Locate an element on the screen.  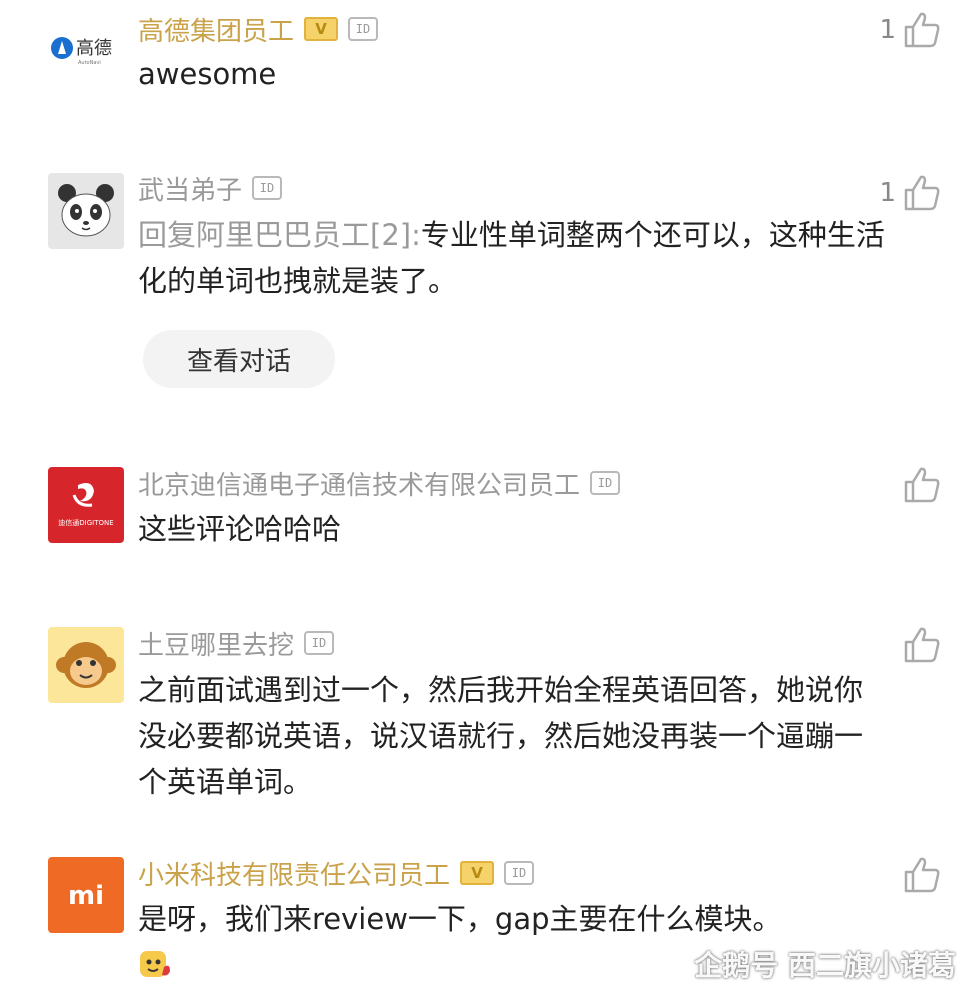
comment-text: 回复阿里巴巴员工[2]:专业性单词整两个还可以，这种生活化的单词也拽就是装了。 is located at coordinates (518, 258).